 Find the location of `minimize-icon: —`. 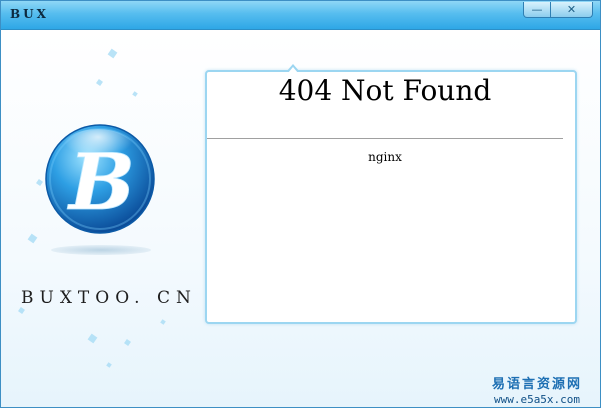

minimize-icon: — is located at coordinates (537, 9).